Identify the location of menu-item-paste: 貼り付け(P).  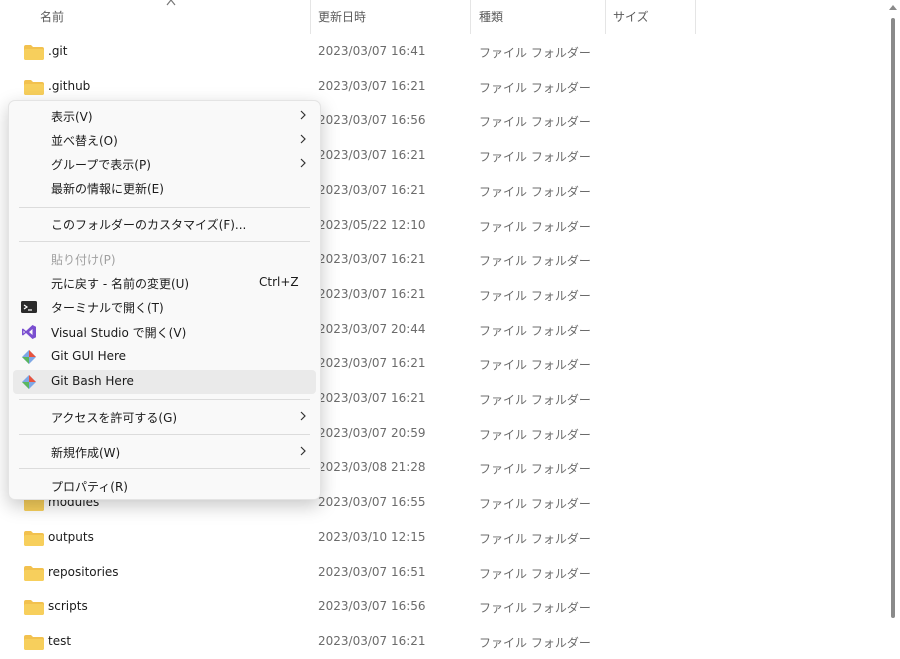
(164, 259).